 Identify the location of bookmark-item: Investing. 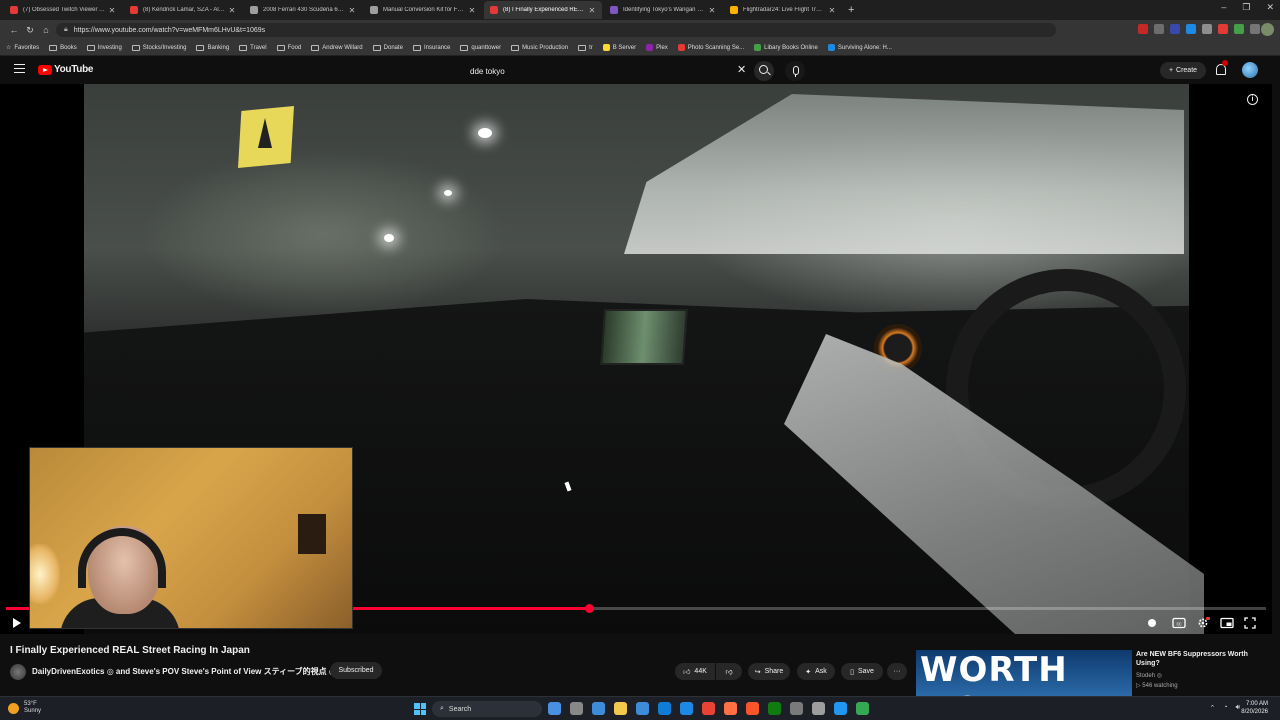
(104, 47).